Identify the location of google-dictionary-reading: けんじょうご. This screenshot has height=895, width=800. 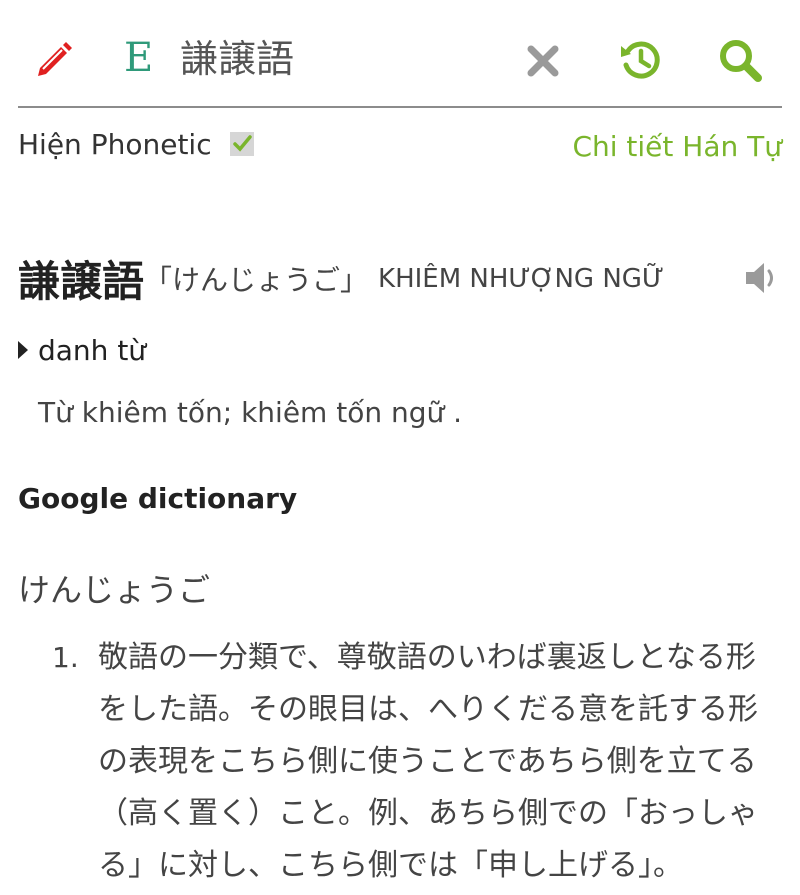
(114, 590).